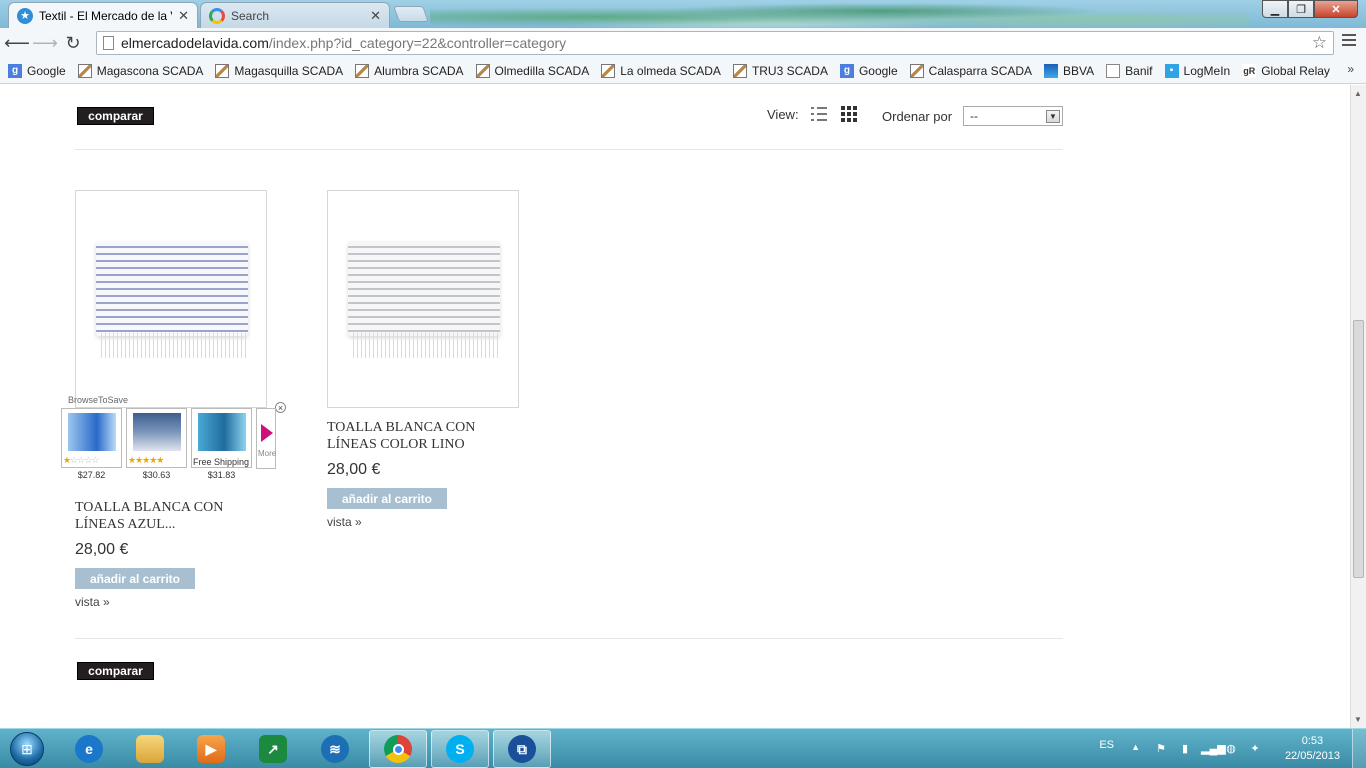 The height and width of the screenshot is (768, 1366). Describe the element at coordinates (1312, 741) in the screenshot. I see `clock-time: 0:53` at that location.